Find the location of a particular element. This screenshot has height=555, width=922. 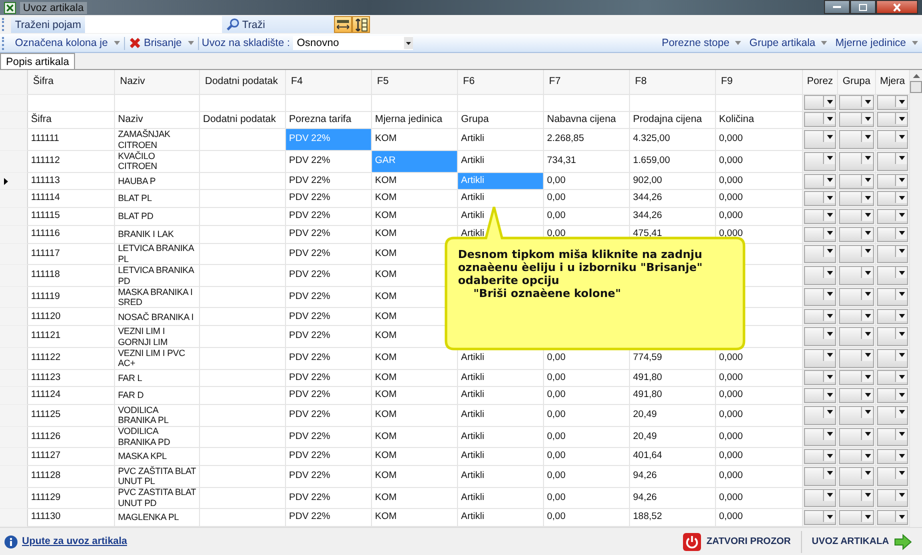

column-header: Grupa is located at coordinates (857, 82).